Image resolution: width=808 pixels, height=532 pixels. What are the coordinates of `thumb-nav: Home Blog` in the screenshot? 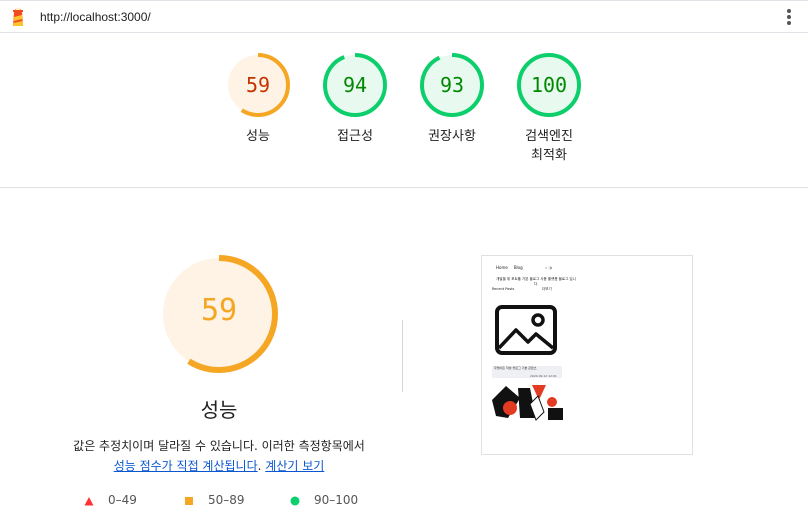 It's located at (512, 267).